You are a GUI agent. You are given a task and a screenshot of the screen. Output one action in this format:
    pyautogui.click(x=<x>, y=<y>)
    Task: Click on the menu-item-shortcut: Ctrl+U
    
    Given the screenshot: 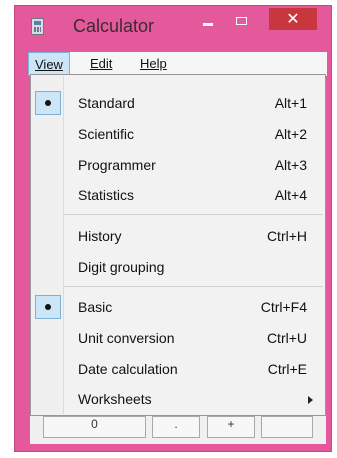 What is the action you would take?
    pyautogui.click(x=286, y=338)
    